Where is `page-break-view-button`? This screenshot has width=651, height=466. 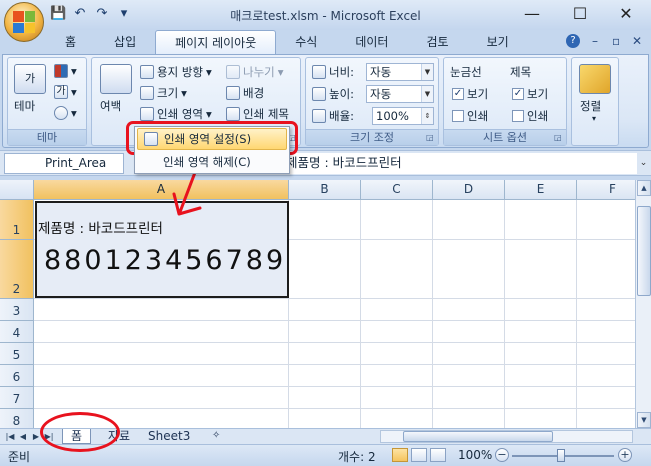 page-break-view-button is located at coordinates (438, 455).